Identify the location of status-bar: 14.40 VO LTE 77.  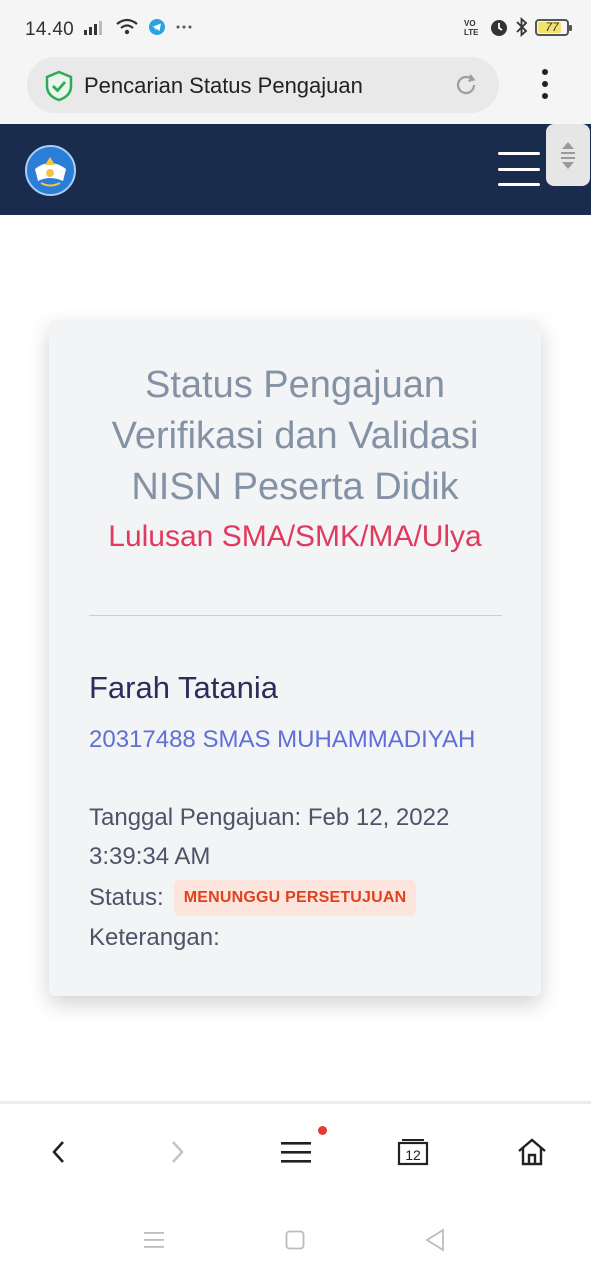
(295, 28).